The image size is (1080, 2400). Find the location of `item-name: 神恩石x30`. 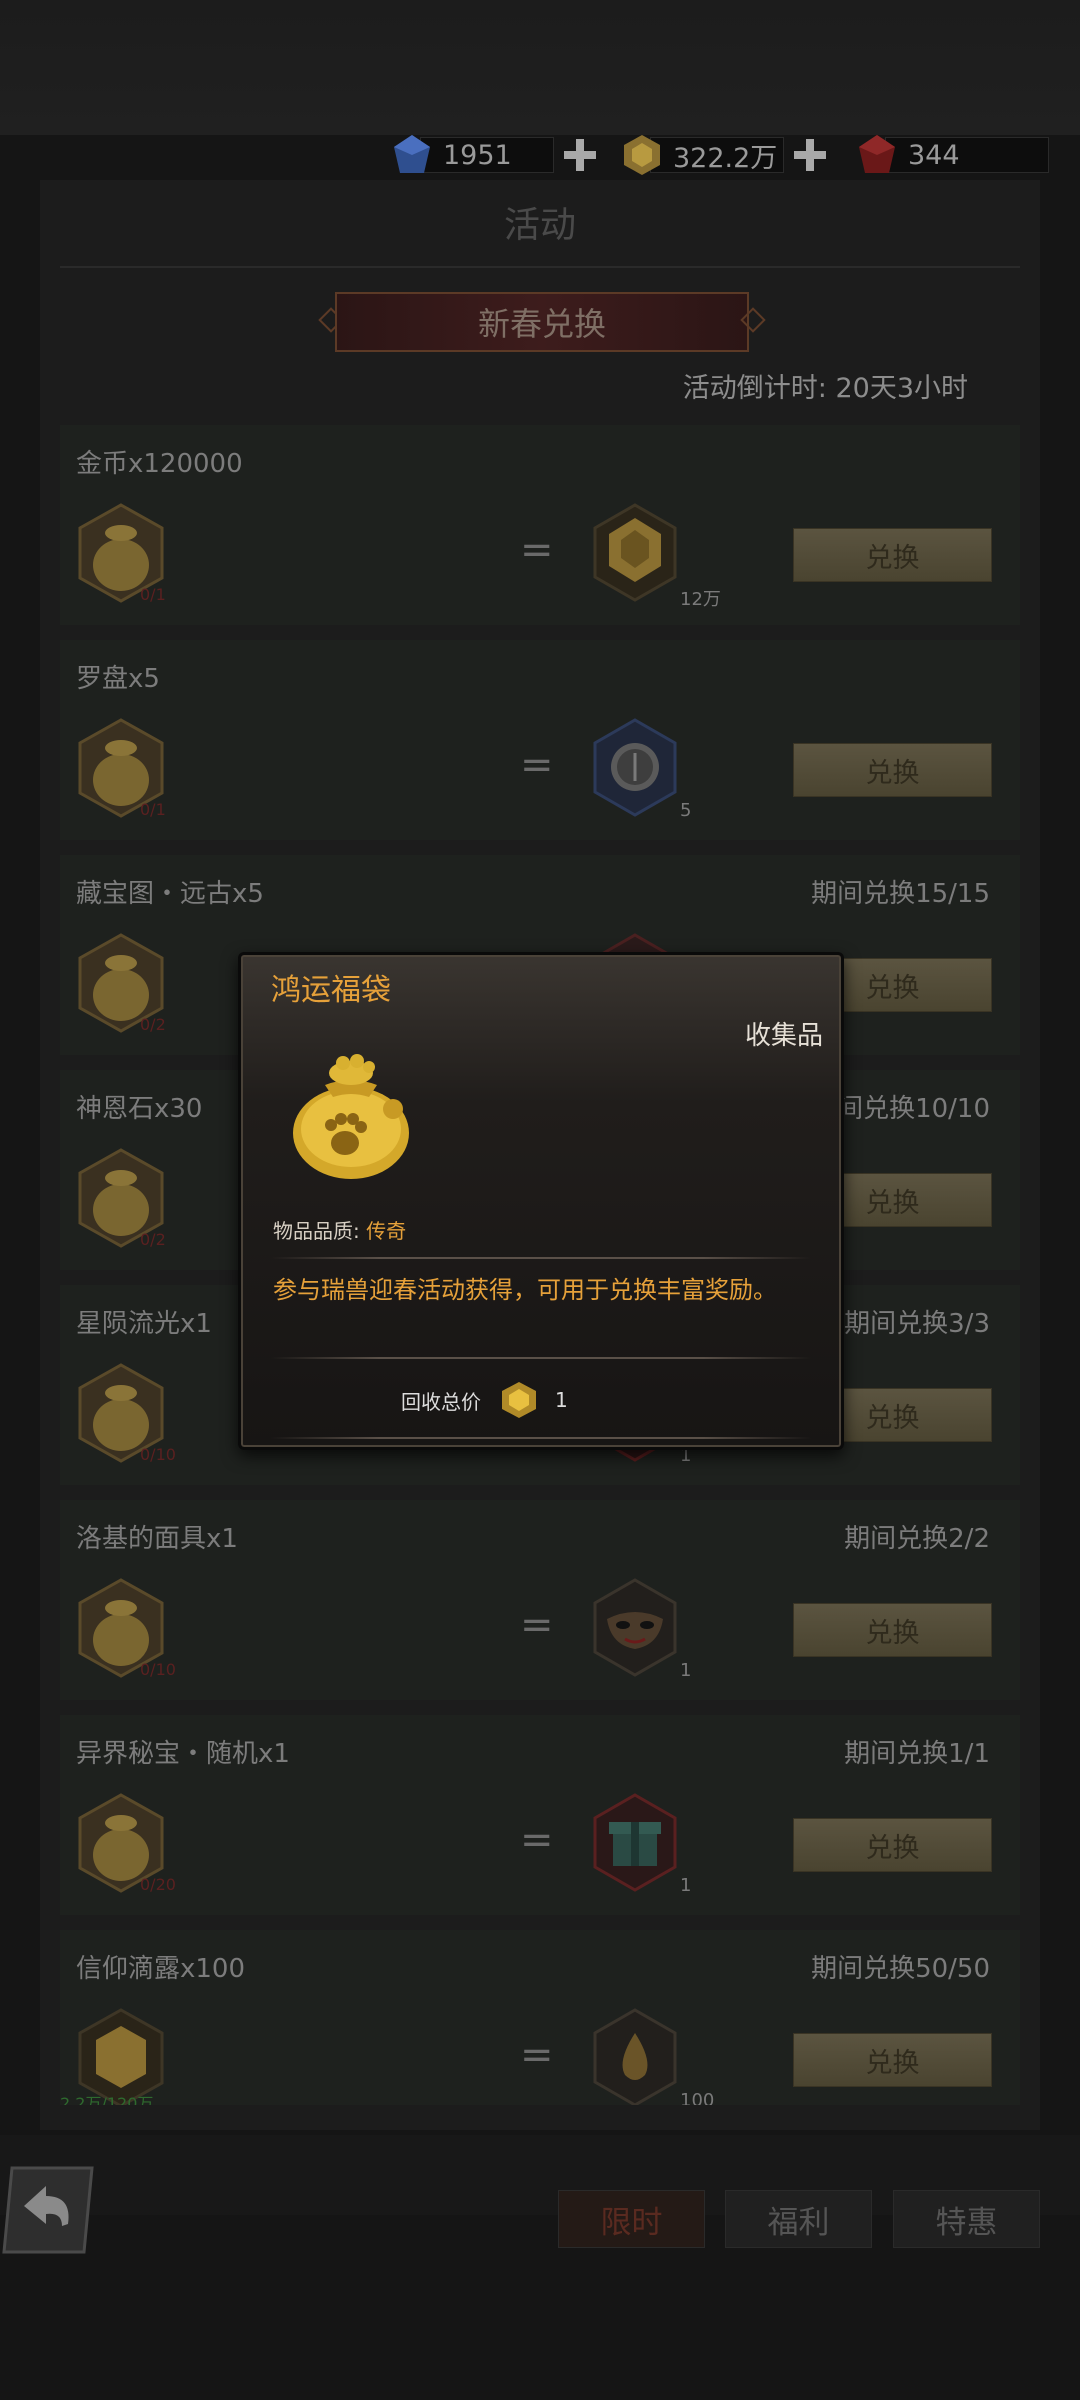

item-name: 神恩石x30 is located at coordinates (139, 1109).